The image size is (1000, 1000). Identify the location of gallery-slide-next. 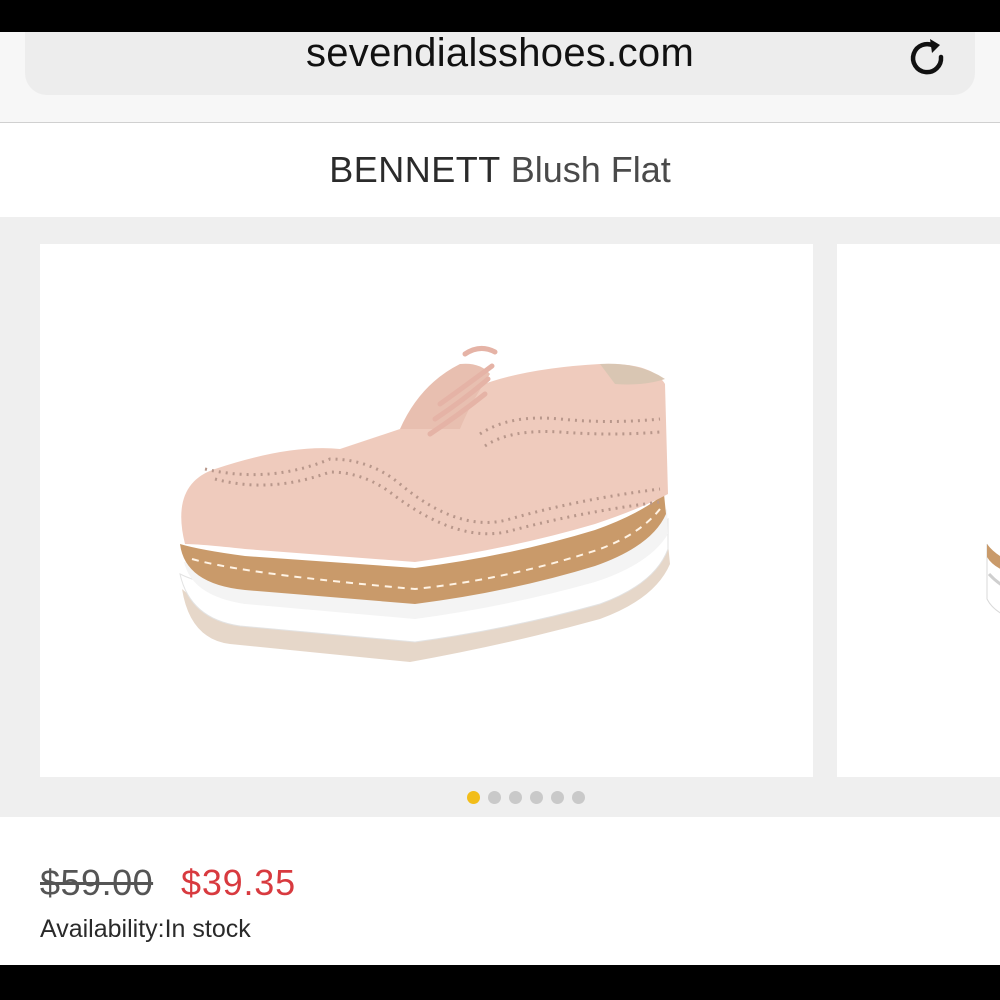
(918, 510).